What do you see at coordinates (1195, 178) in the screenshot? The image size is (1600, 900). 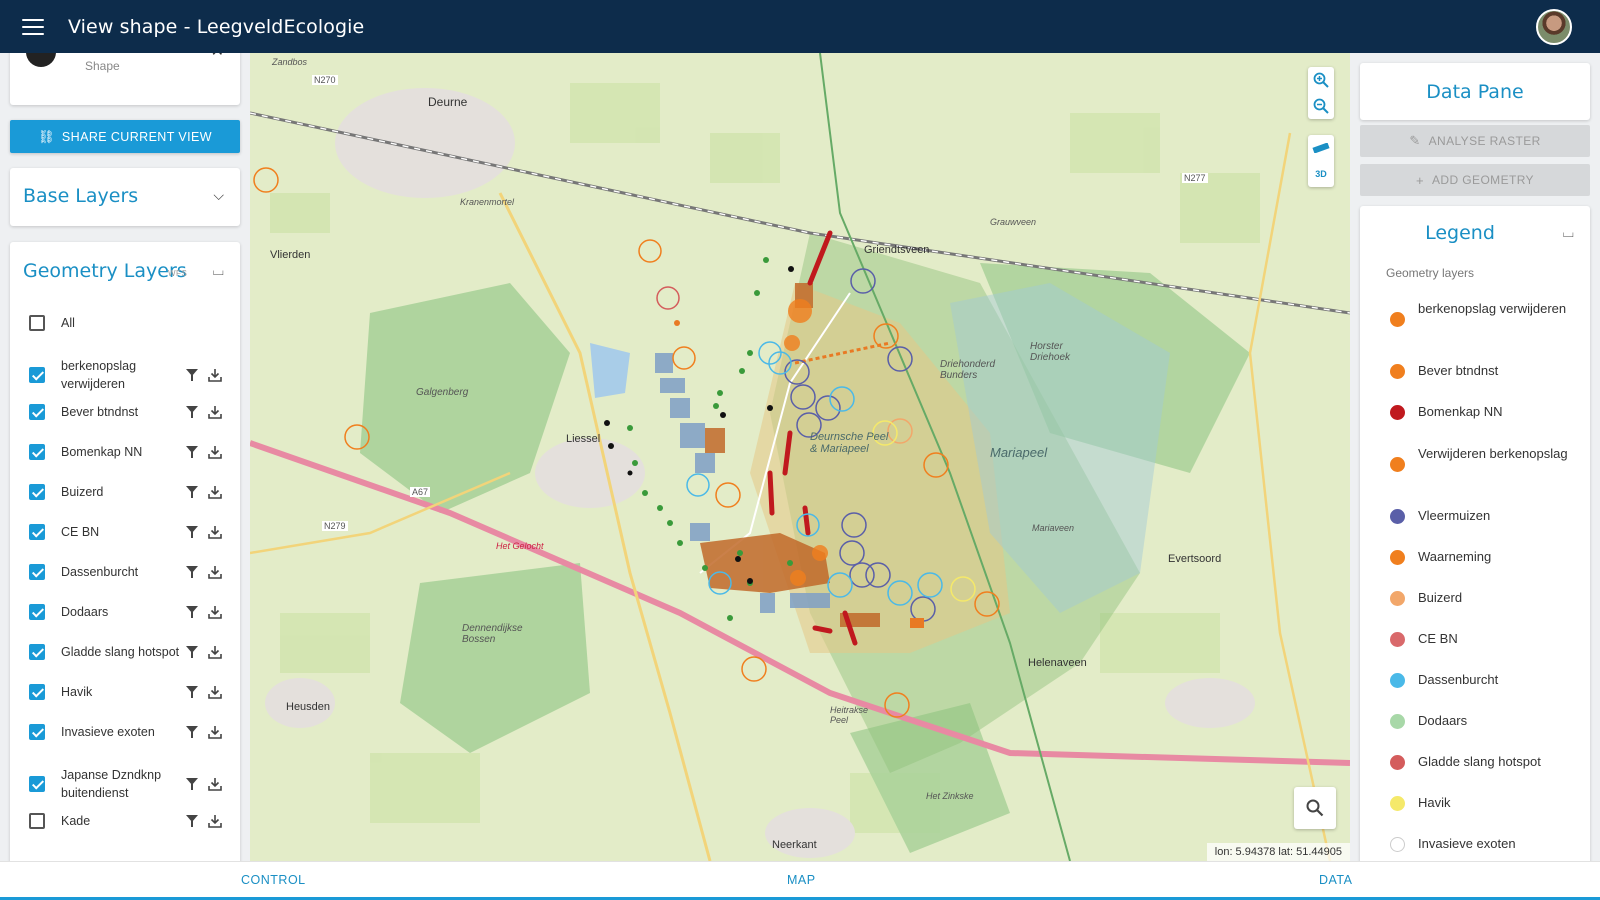 I see `map-label-n277: N277` at bounding box center [1195, 178].